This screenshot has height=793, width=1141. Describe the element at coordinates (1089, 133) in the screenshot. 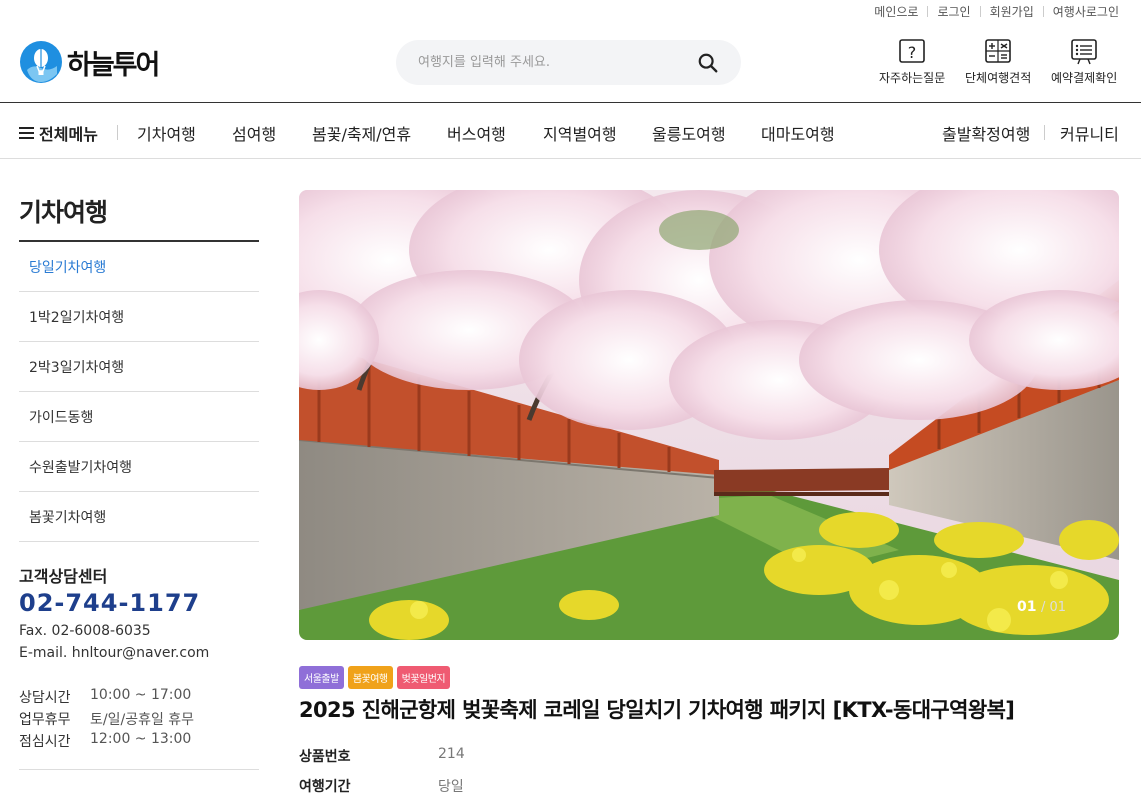

I see `nav-item-community: 커뮤니티` at that location.